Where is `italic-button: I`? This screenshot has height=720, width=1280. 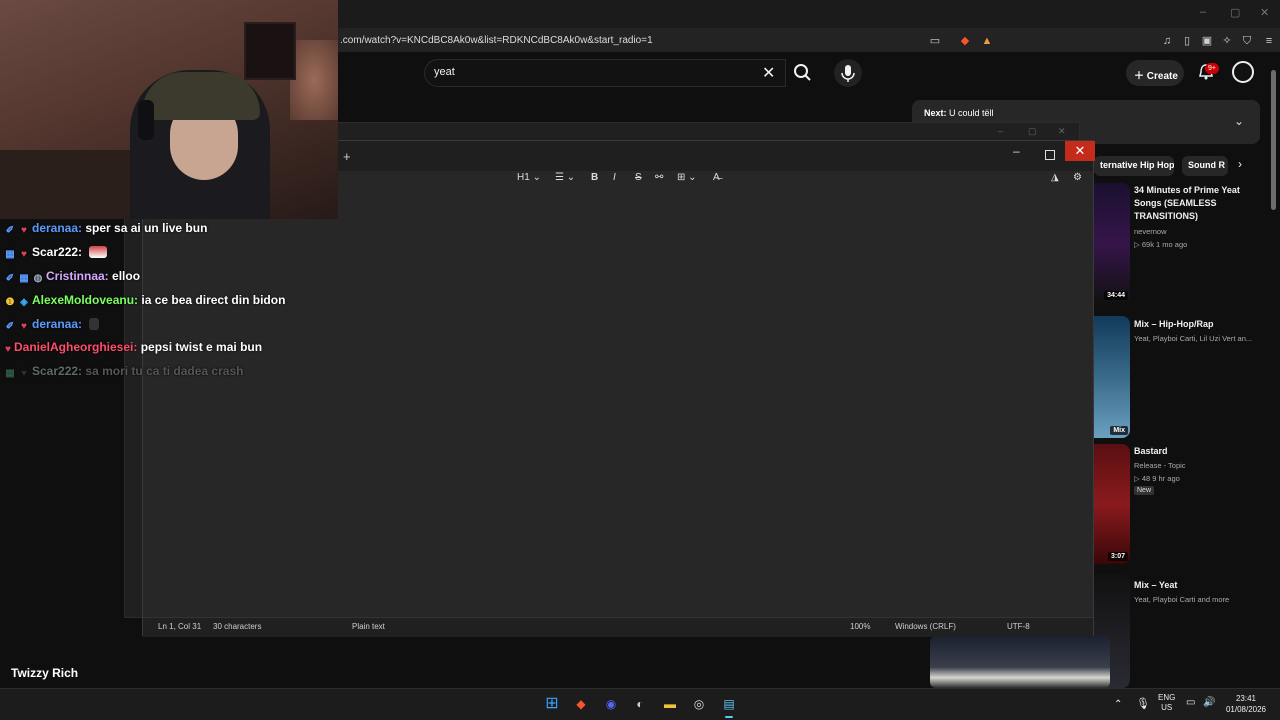
italic-button: I is located at coordinates (614, 177).